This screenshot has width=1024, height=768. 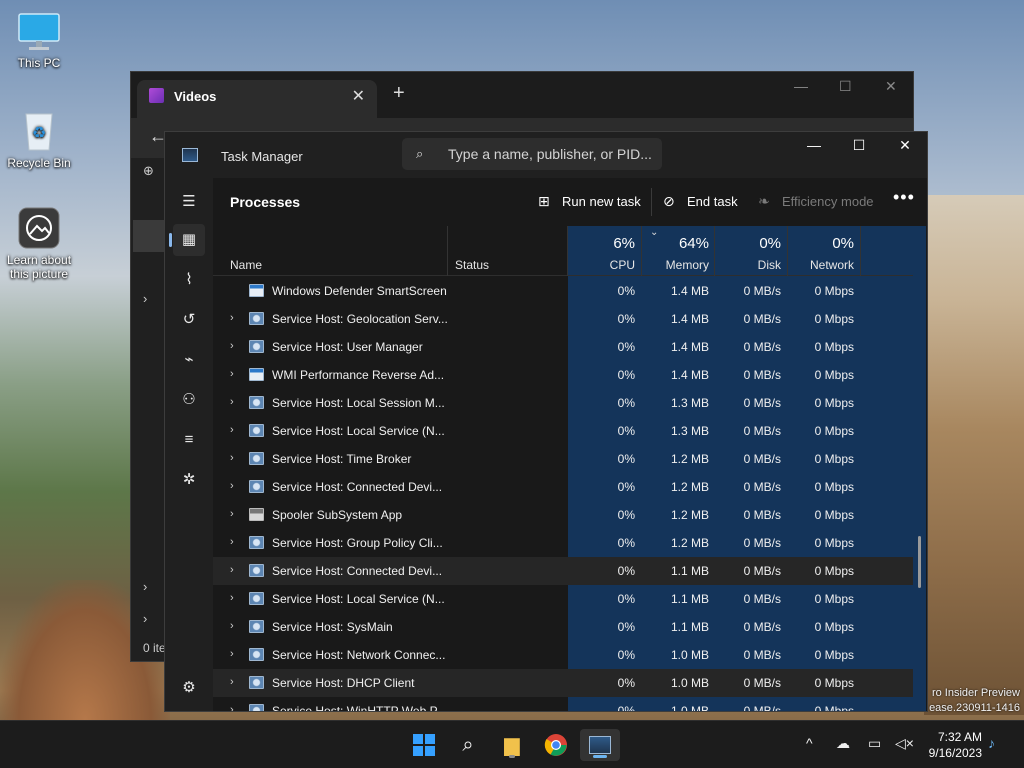 I want to click on close-tab-icon: ✕, so click(x=358, y=96).